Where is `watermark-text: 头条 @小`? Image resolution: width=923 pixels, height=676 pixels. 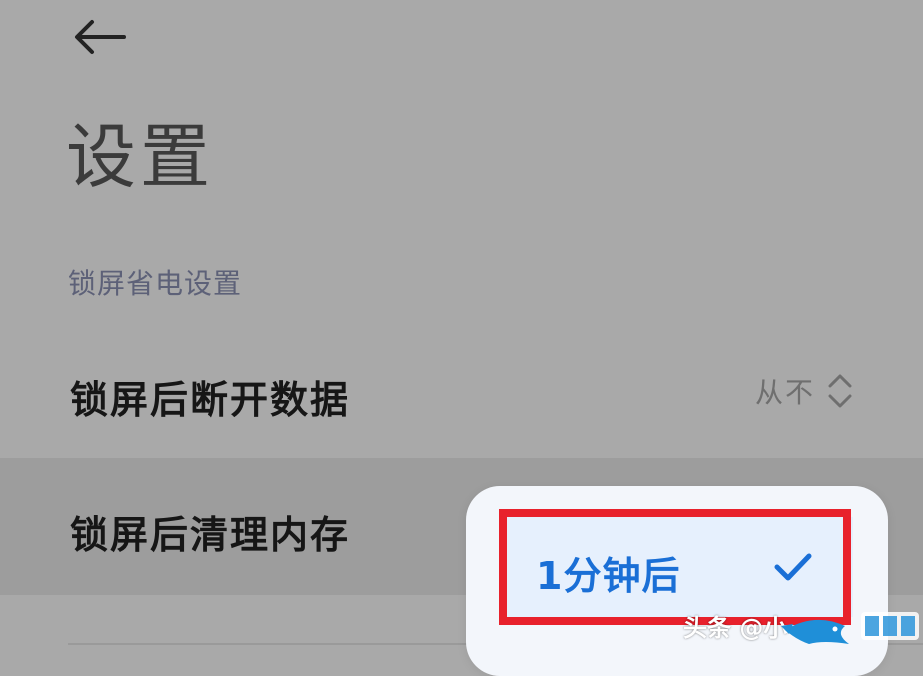
watermark-text: 头条 @小 is located at coordinates (735, 628).